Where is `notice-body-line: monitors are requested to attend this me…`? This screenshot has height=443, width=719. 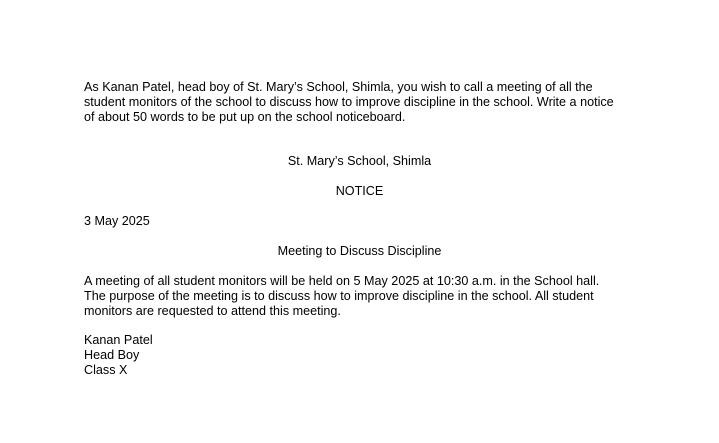
notice-body-line: monitors are requested to attend this me… is located at coordinates (212, 311).